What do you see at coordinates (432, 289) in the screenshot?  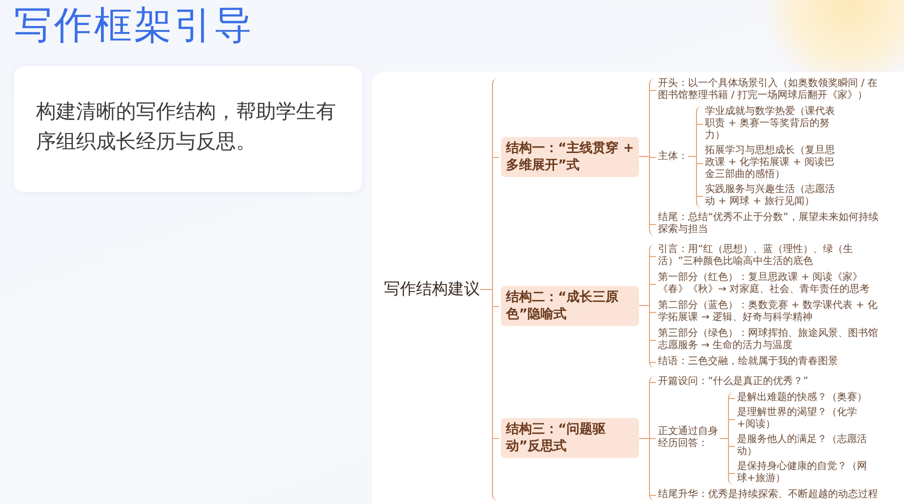 I see `mindmap-root-label: 写作结构建议` at bounding box center [432, 289].